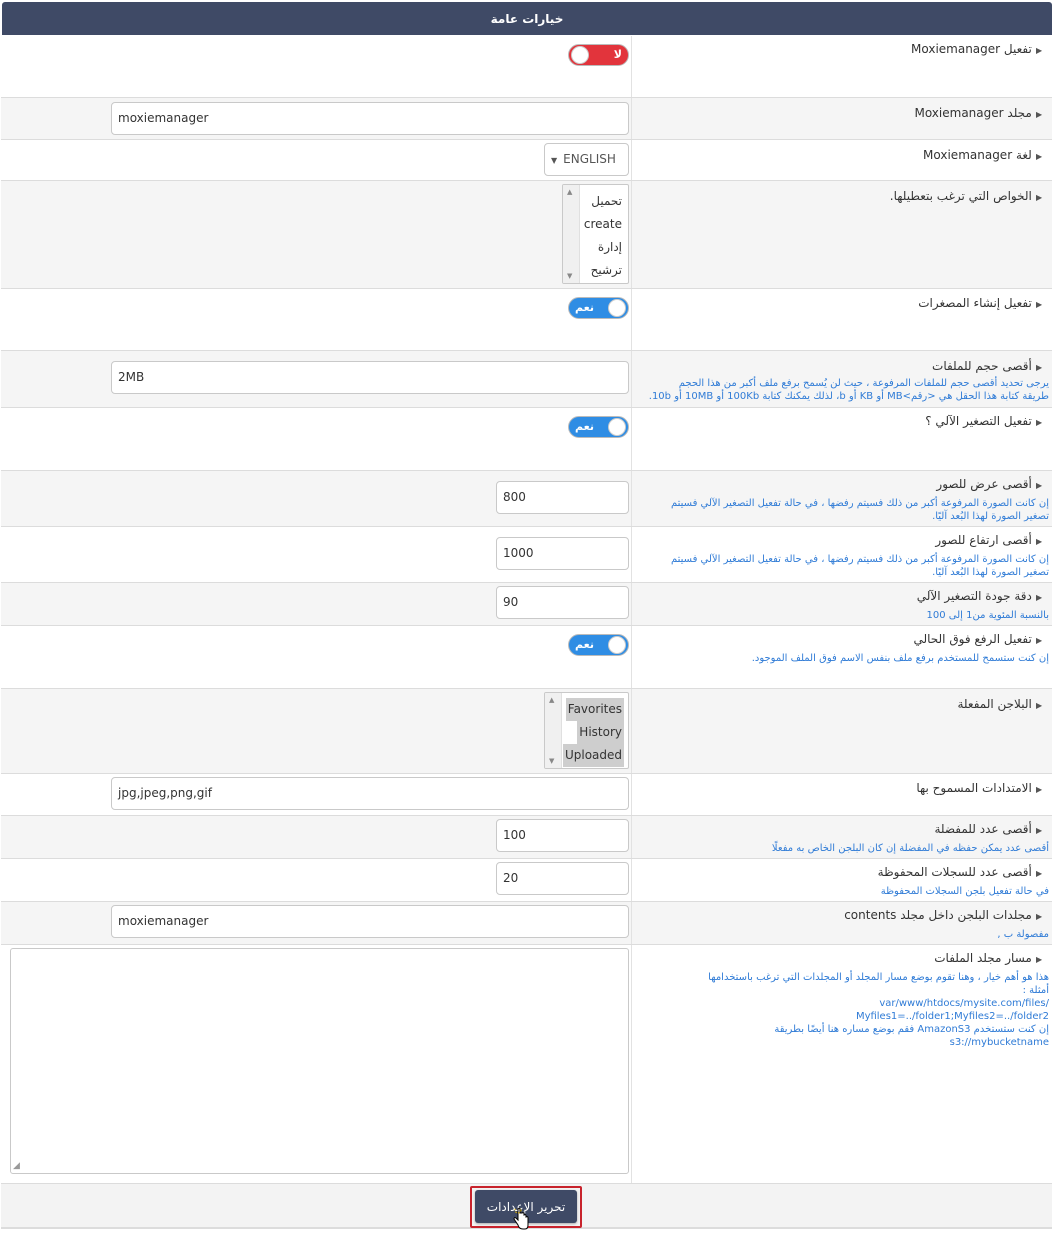  Describe the element at coordinates (526, 160) in the screenshot. I see `row-language: ◀لغة Moxiemanager ▼ ENGLISH` at that location.